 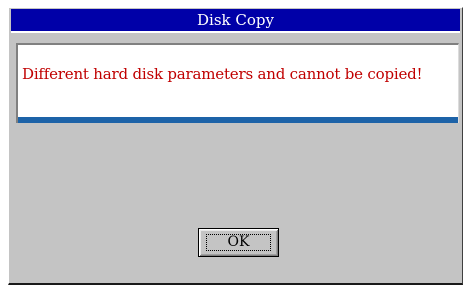 What do you see at coordinates (235, 21) in the screenshot?
I see `dialog-title: Disk Copy` at bounding box center [235, 21].